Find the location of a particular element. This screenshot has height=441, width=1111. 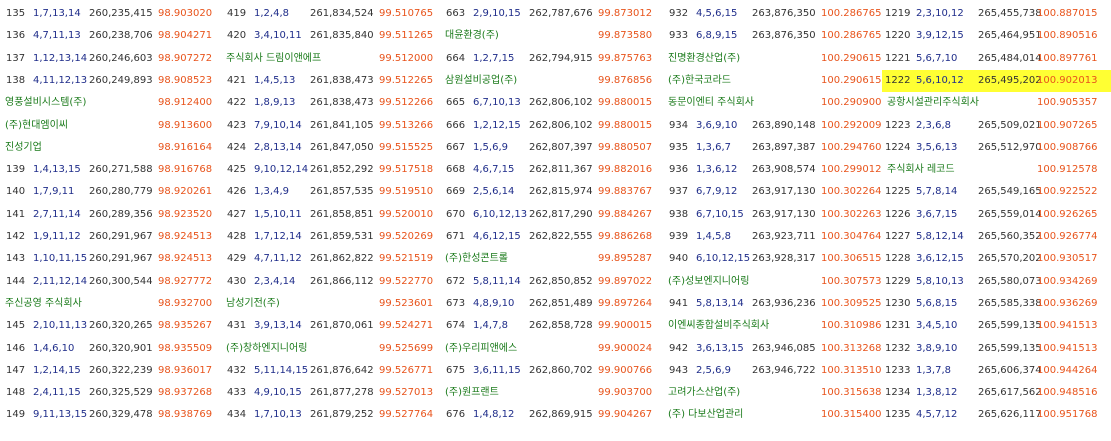

bid-rate: 99.875763 is located at coordinates (625, 58).